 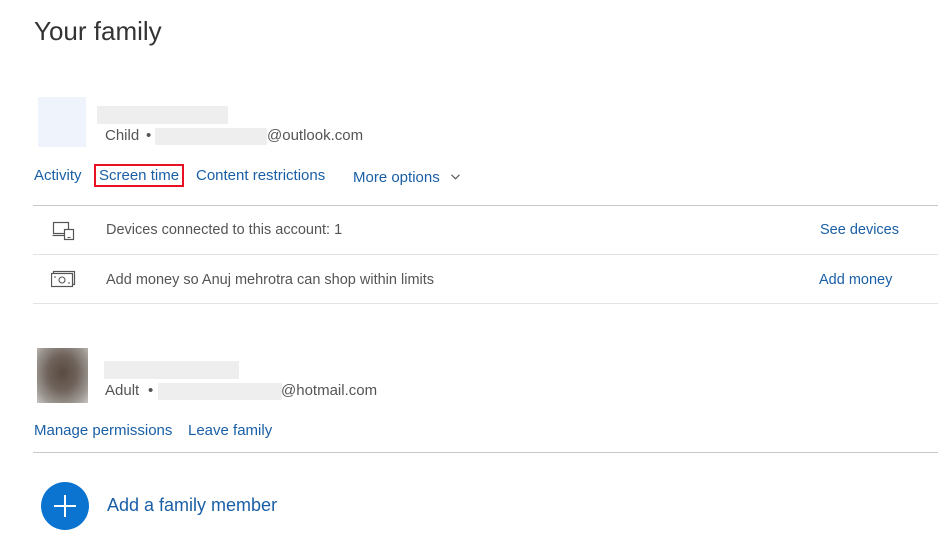 I want to click on content-restrictions-link: Content restrictions, so click(x=260, y=175).